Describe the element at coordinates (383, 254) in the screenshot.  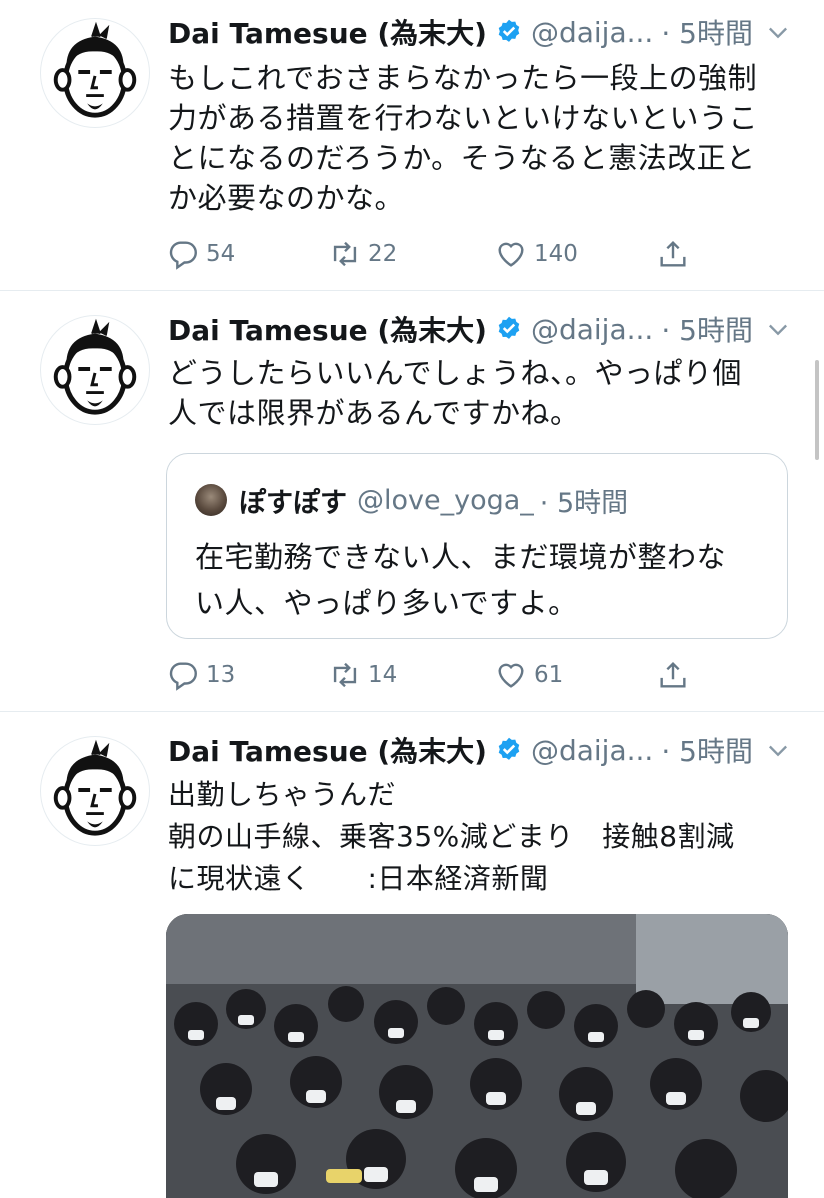
I see `retweet-count: 22` at that location.